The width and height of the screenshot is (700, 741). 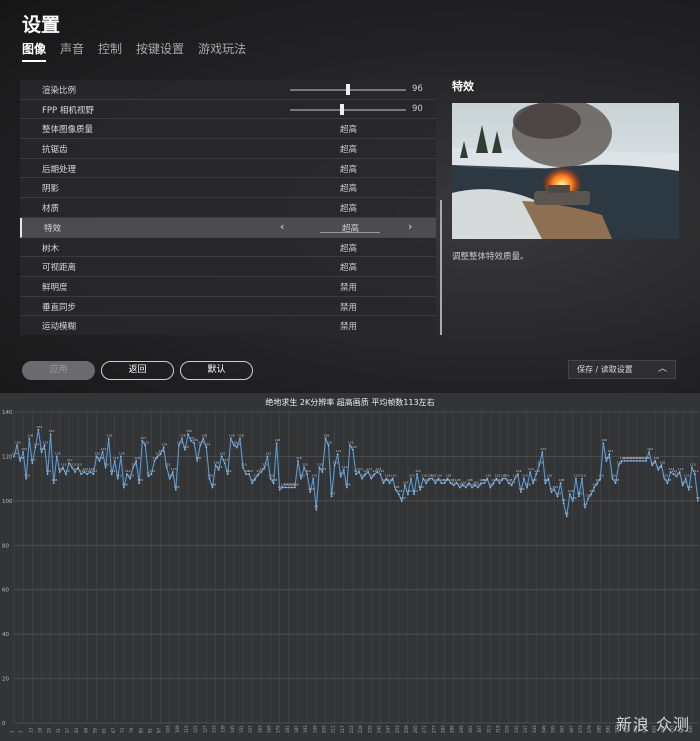 I want to click on tab-graphics: 图像, so click(x=34, y=51).